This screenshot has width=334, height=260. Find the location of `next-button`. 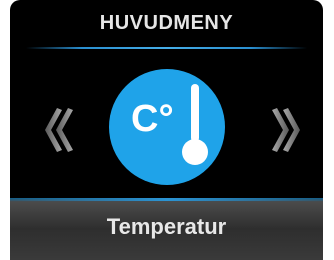

next-button is located at coordinates (286, 130).